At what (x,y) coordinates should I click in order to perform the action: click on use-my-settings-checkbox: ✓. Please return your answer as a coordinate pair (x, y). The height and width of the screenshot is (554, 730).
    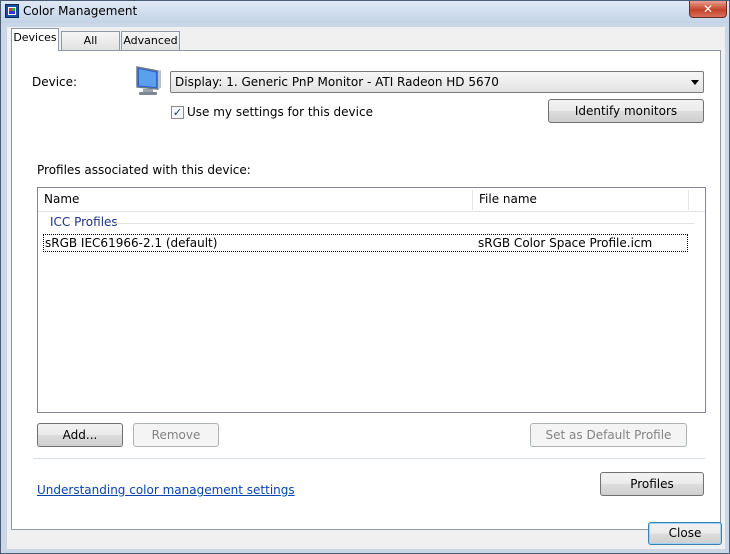
    Looking at the image, I should click on (177, 112).